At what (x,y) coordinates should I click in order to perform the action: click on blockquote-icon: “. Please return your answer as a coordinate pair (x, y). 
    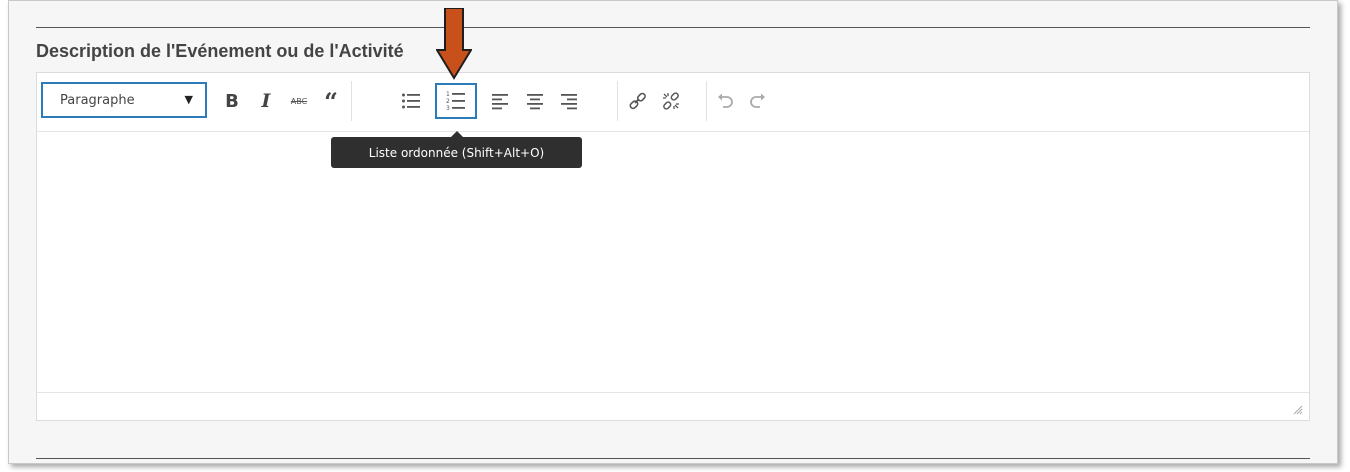
    Looking at the image, I should click on (331, 101).